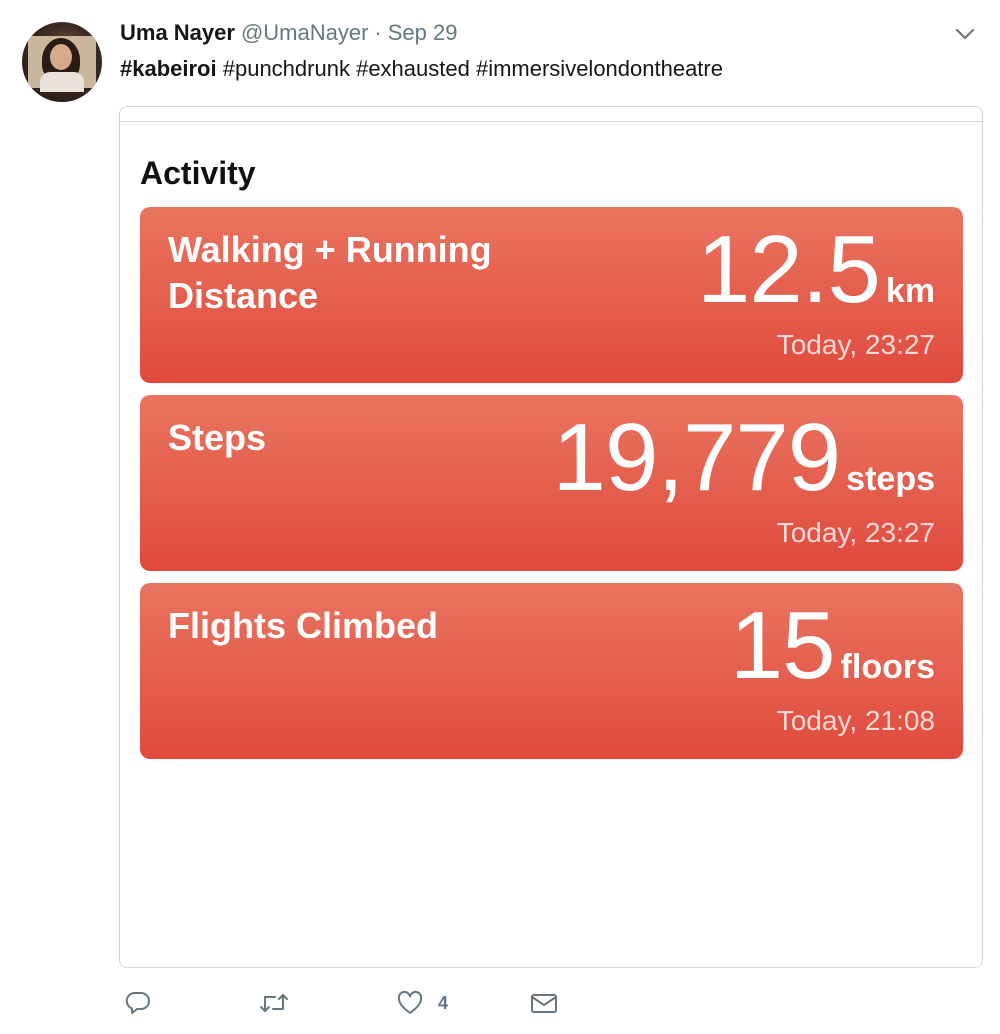 This screenshot has width=1000, height=1034. I want to click on card-label: Steps, so click(217, 438).